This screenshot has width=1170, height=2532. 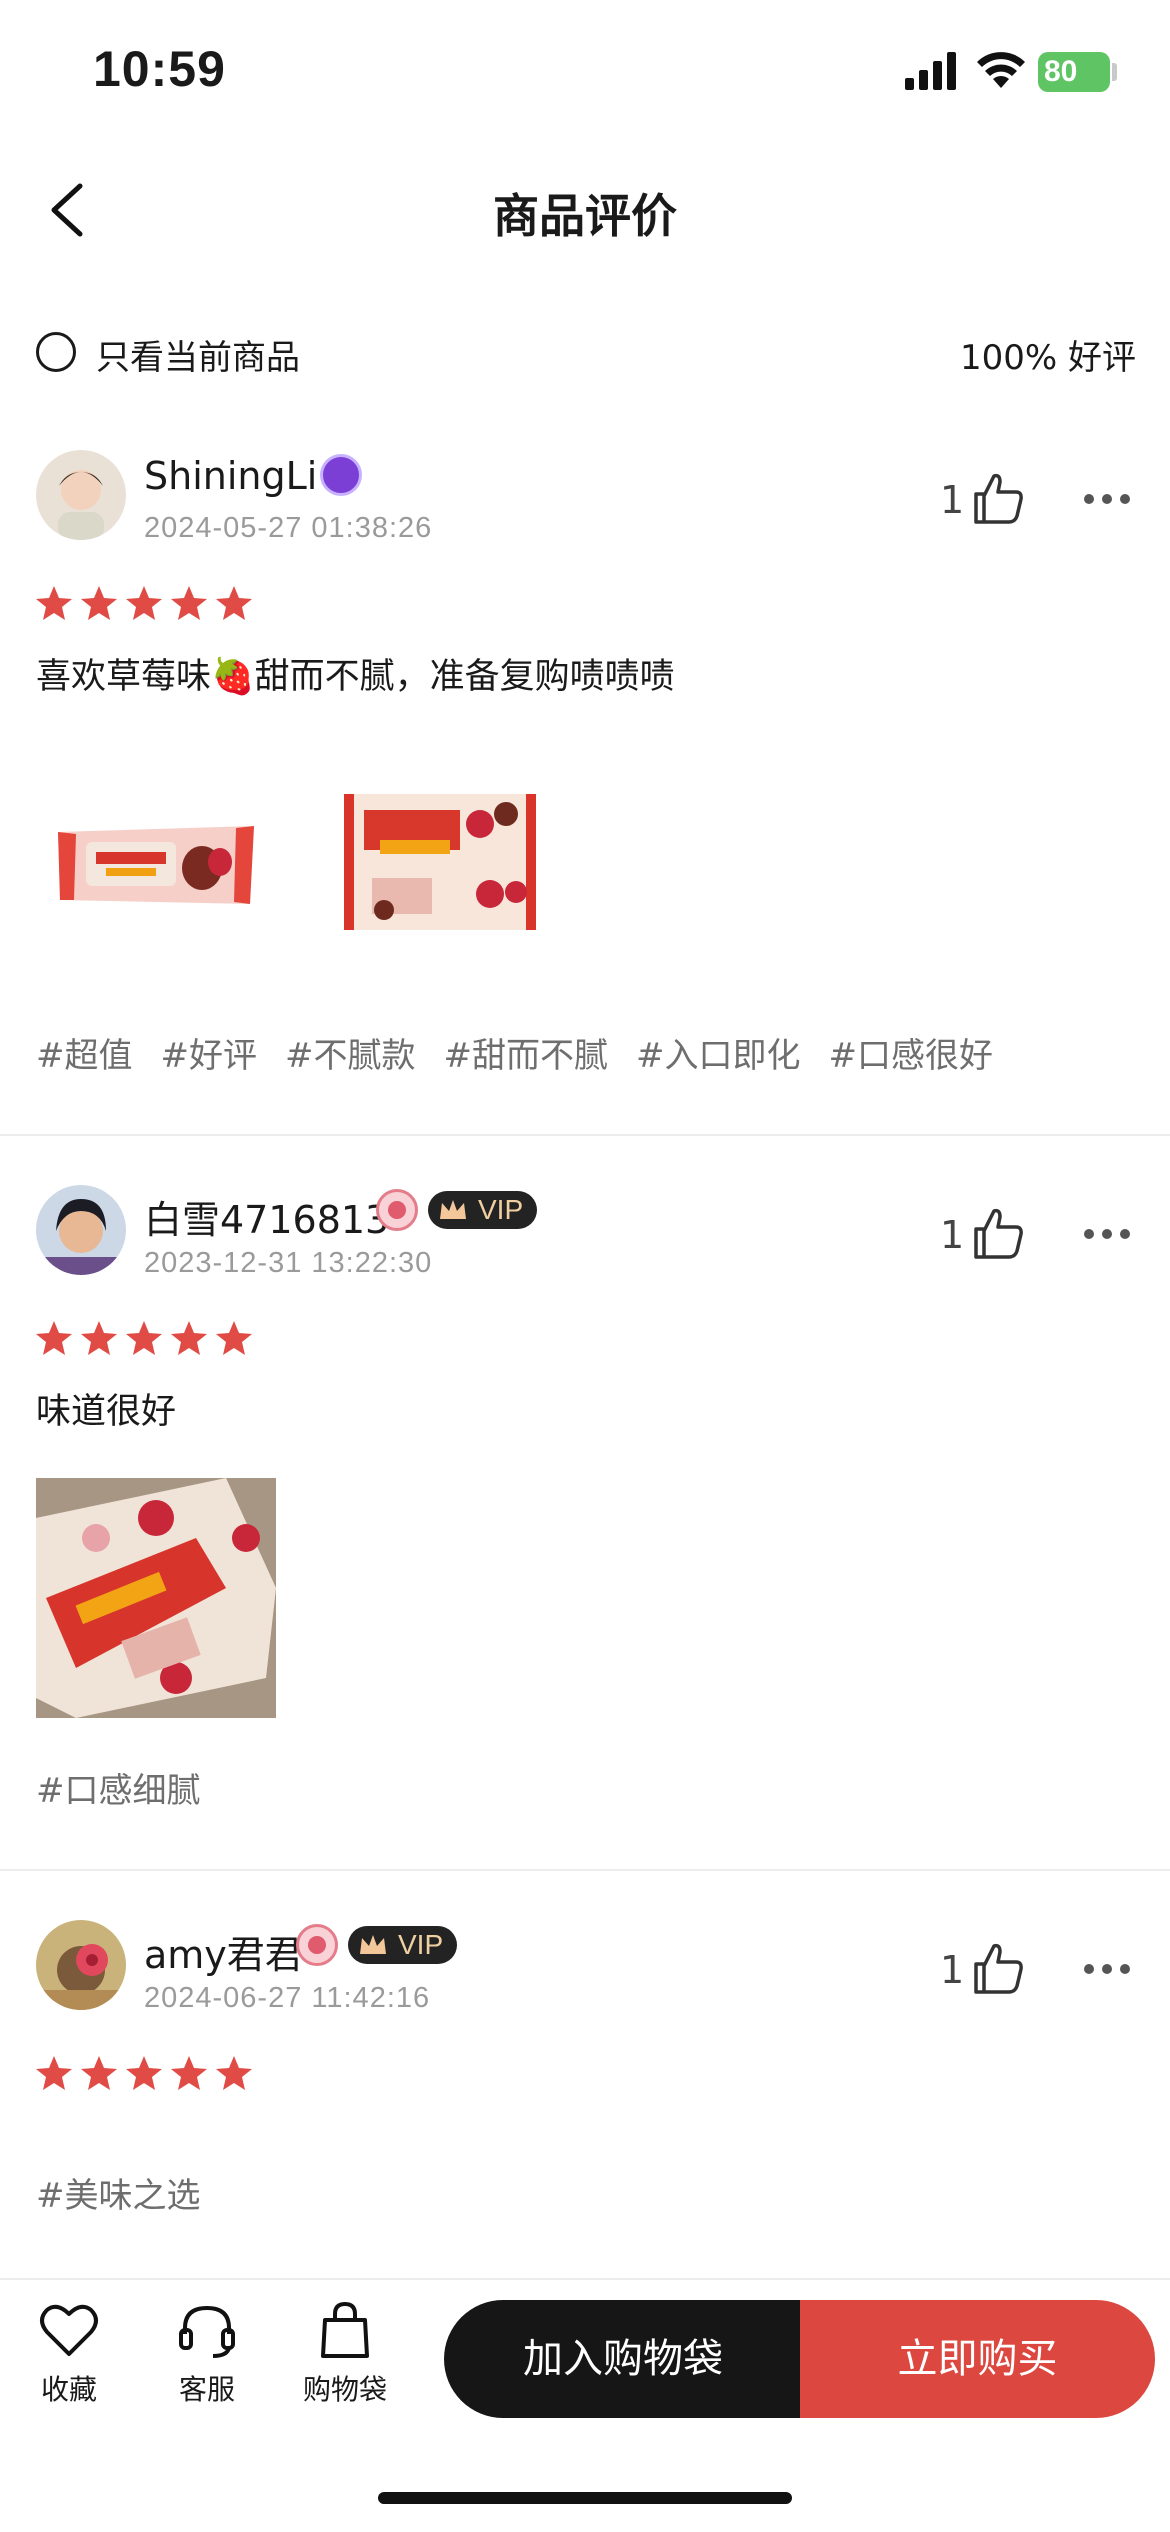 What do you see at coordinates (287, 1998) in the screenshot?
I see `review-date: 2024-06-27 11:42:16` at bounding box center [287, 1998].